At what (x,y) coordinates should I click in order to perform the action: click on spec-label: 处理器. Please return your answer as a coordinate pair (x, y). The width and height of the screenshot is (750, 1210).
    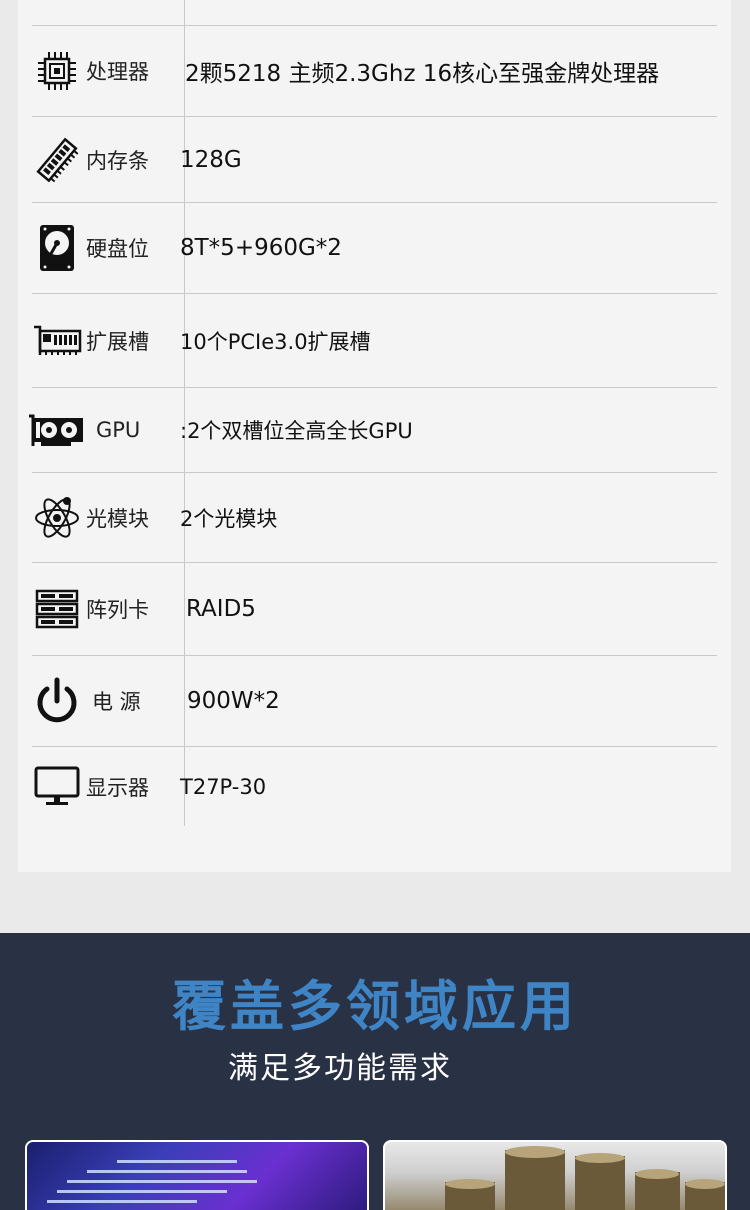
    Looking at the image, I should click on (117, 72).